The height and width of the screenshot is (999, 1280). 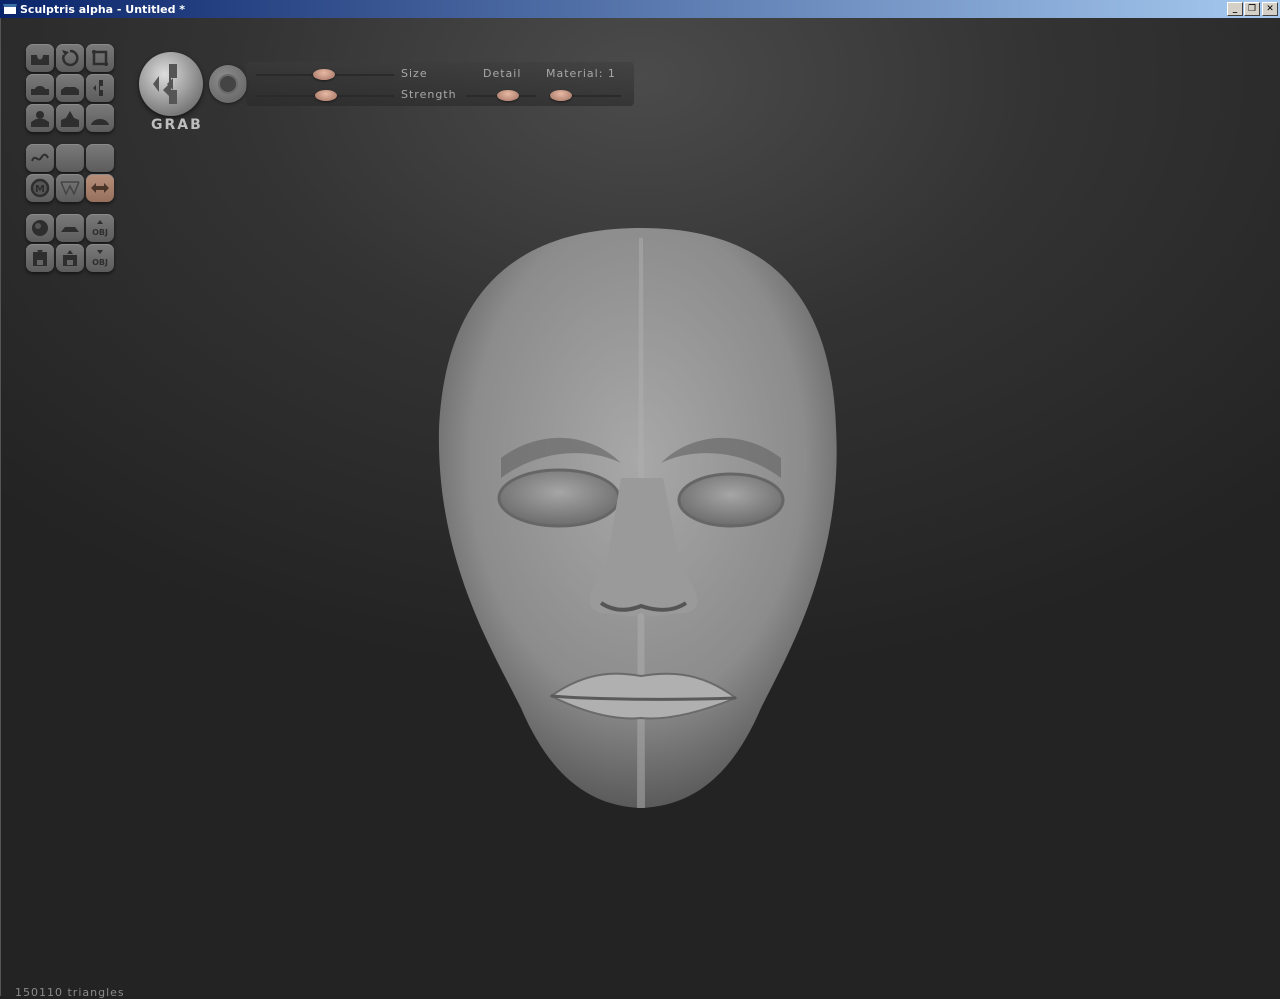 What do you see at coordinates (640, 9) in the screenshot?
I see `title-bar: Sculptris alpha - Untitled * _ ❐ ✕` at bounding box center [640, 9].